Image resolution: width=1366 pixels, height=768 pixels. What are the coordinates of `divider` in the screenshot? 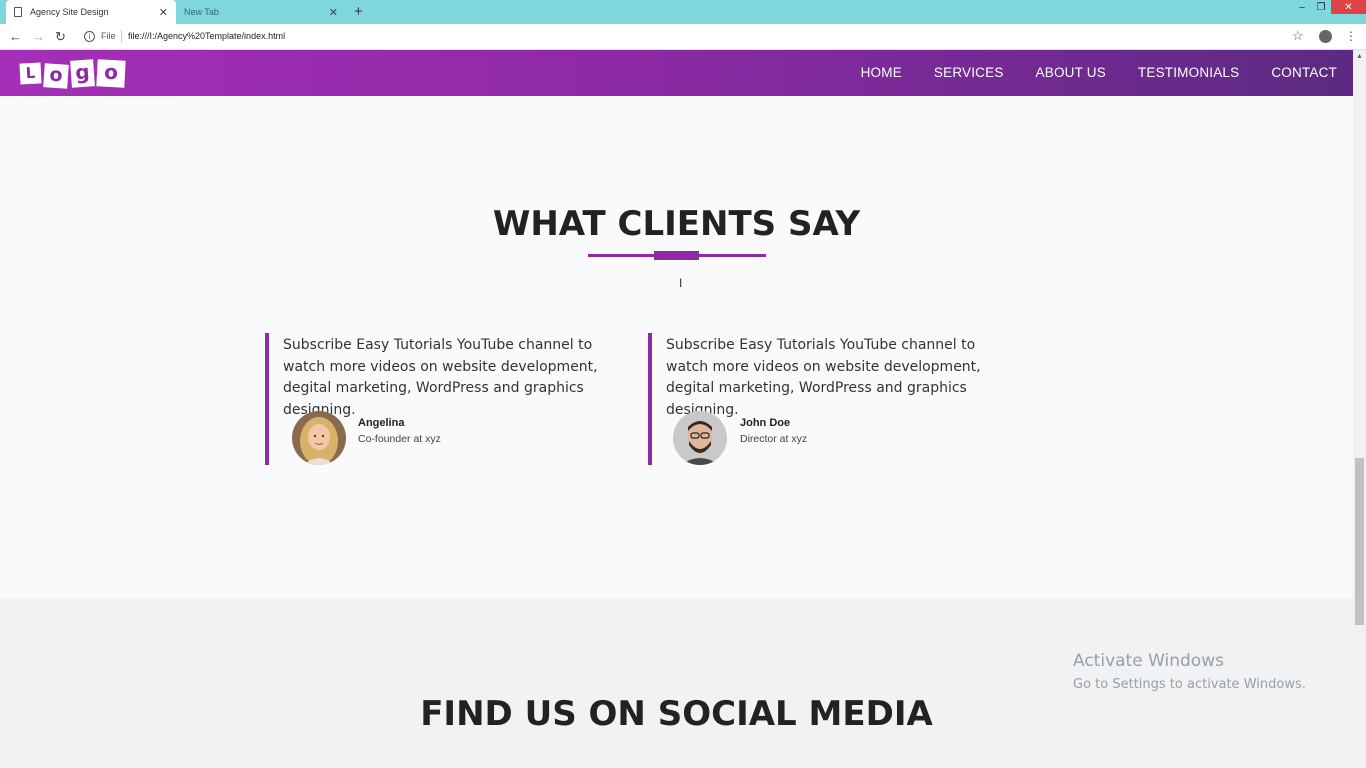 It's located at (121, 36).